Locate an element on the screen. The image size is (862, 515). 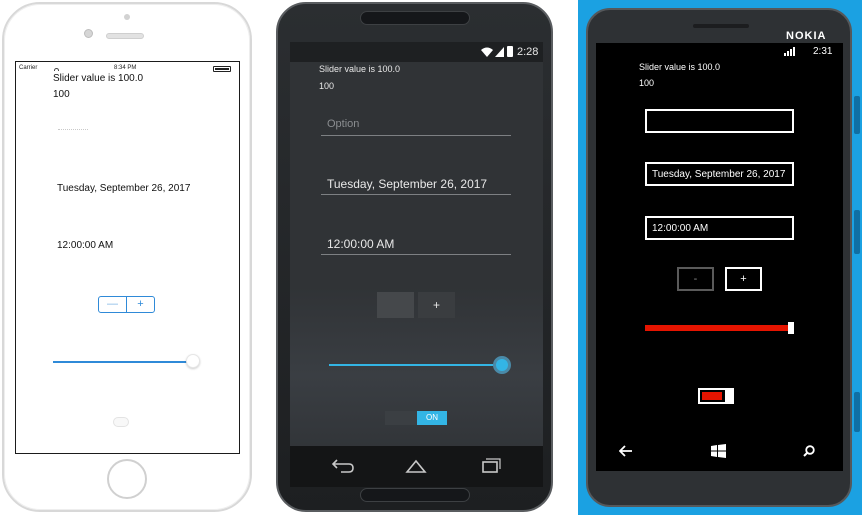
home-button is located at coordinates (127, 479).